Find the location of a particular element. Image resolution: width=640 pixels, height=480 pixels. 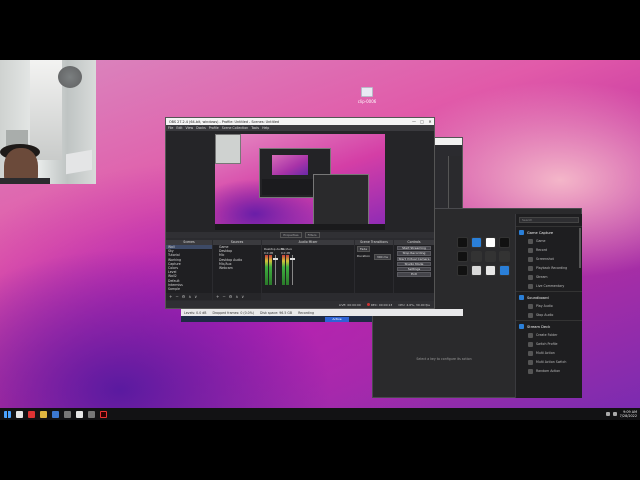

preview-canvas is located at coordinates (300, 182).